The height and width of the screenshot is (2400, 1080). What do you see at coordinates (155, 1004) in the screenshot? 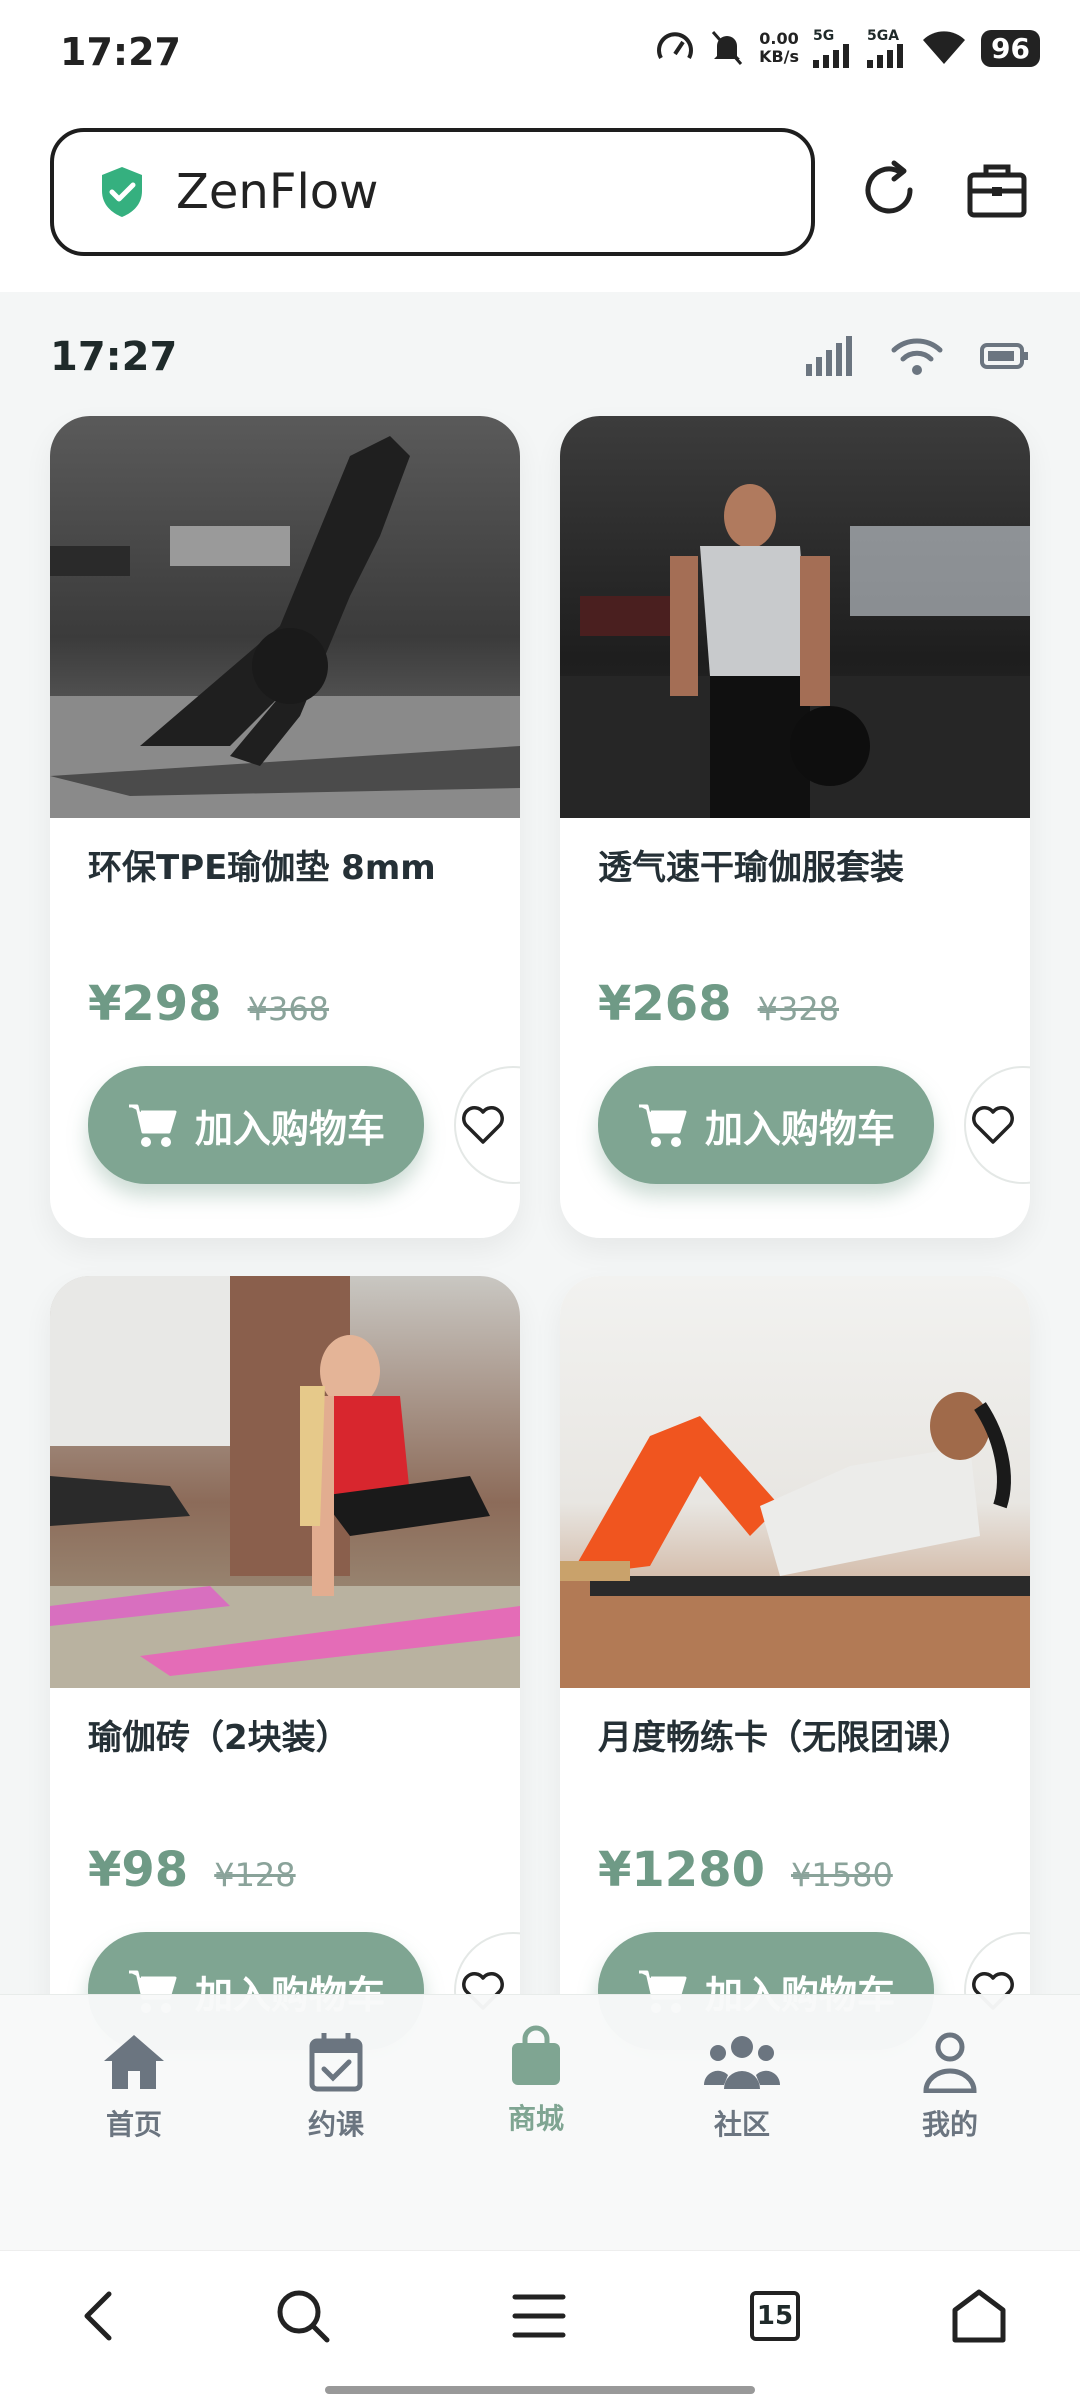
I see `product-price: ¥298` at bounding box center [155, 1004].